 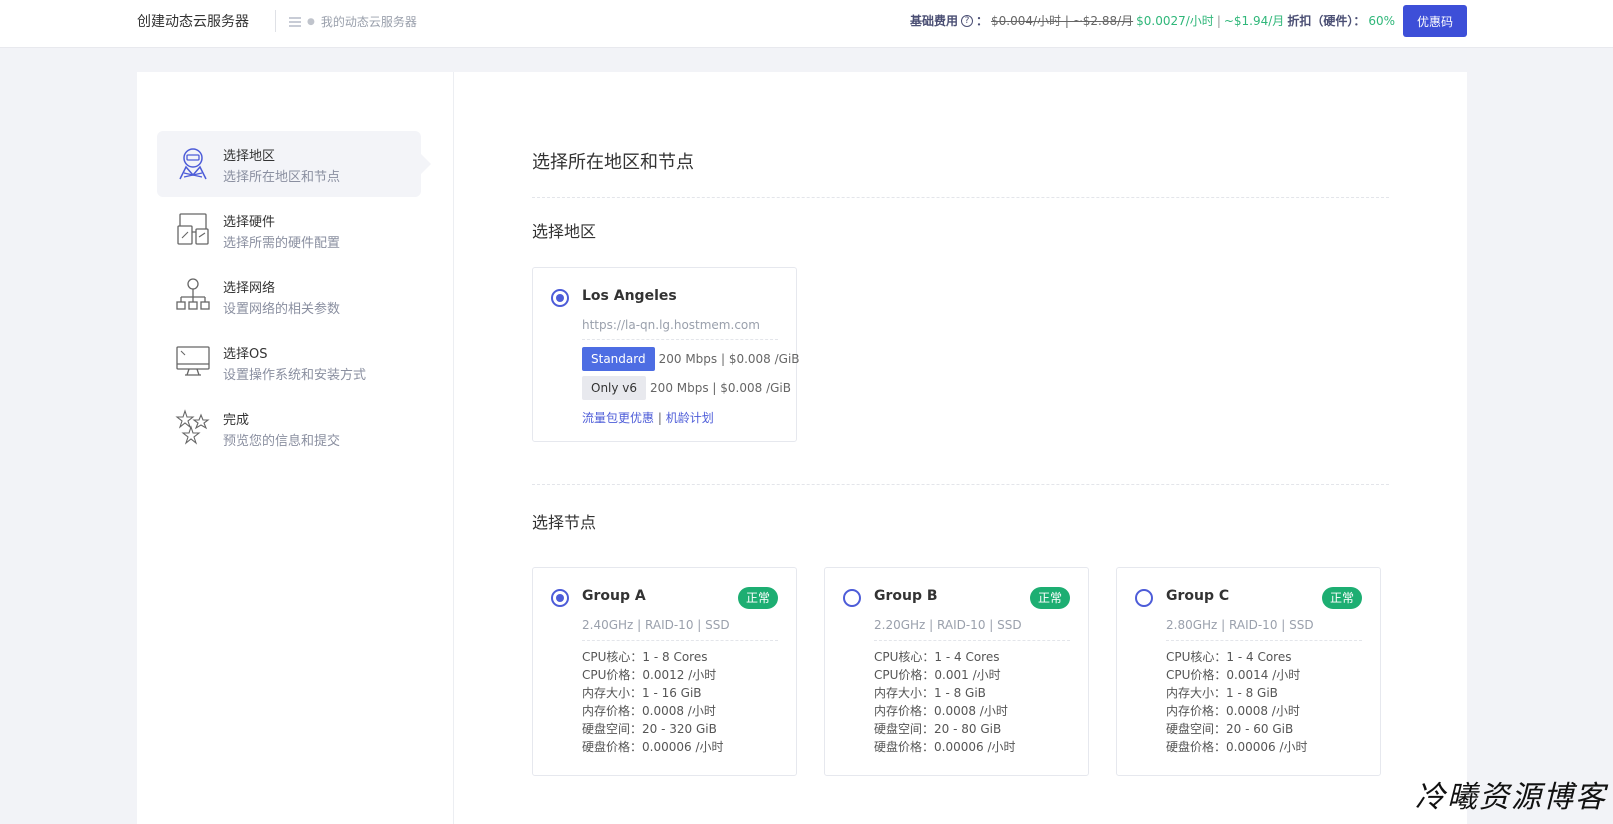 I want to click on price-label: 基础费用, so click(x=933, y=21).